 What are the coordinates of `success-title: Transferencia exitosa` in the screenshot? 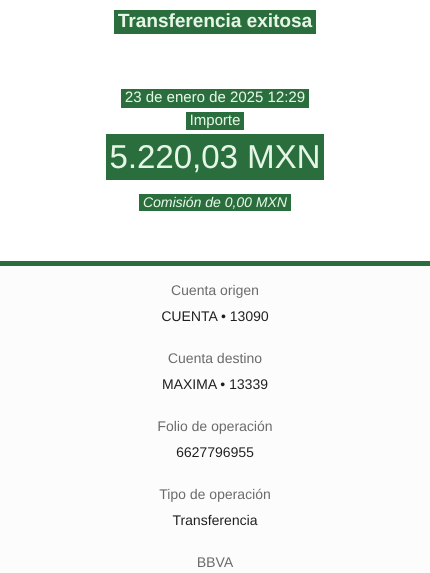 It's located at (215, 22).